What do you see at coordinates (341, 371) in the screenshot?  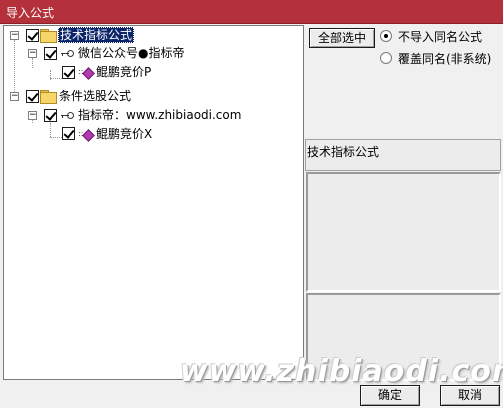 I see `site-watermark: www.zhibiaodi.com` at bounding box center [341, 371].